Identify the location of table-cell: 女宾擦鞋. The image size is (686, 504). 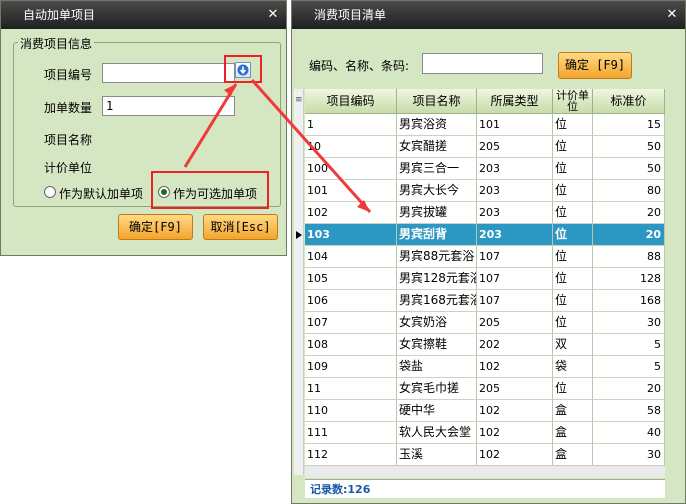
(437, 345).